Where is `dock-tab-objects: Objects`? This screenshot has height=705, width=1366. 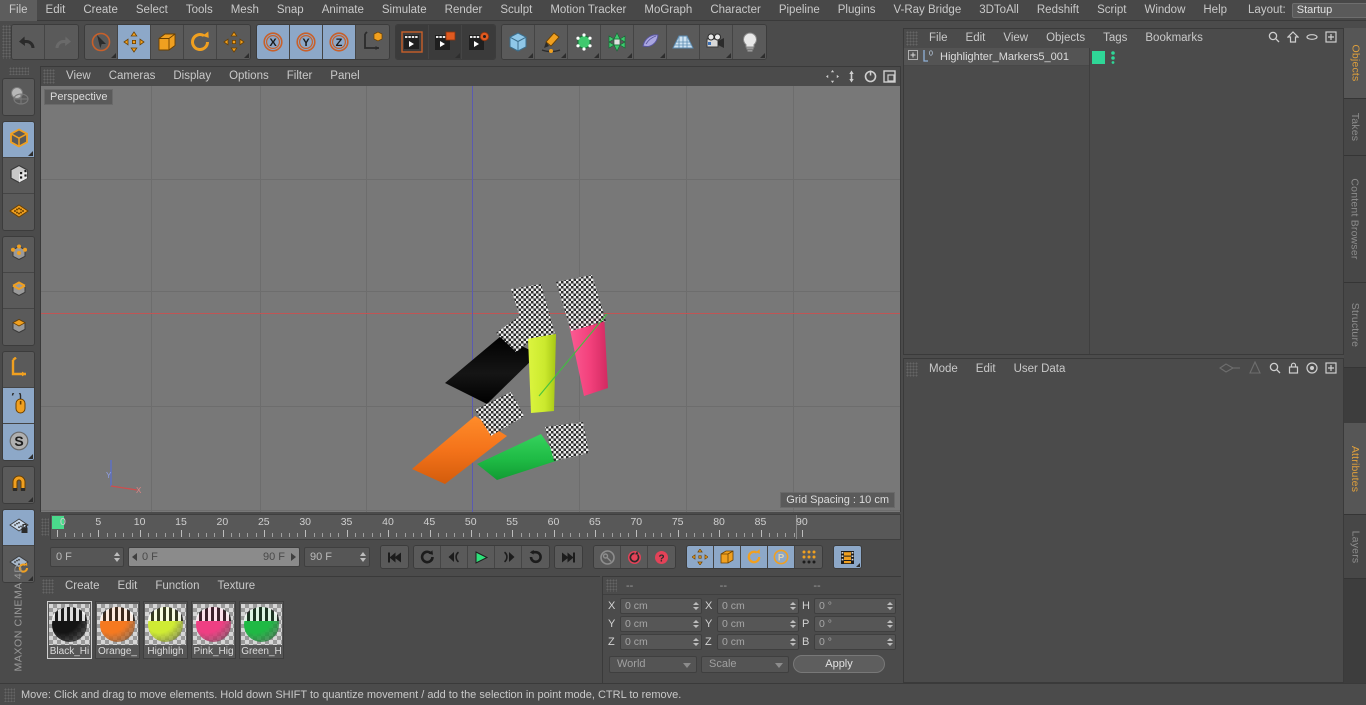
dock-tab-objects: Objects is located at coordinates (1355, 63).